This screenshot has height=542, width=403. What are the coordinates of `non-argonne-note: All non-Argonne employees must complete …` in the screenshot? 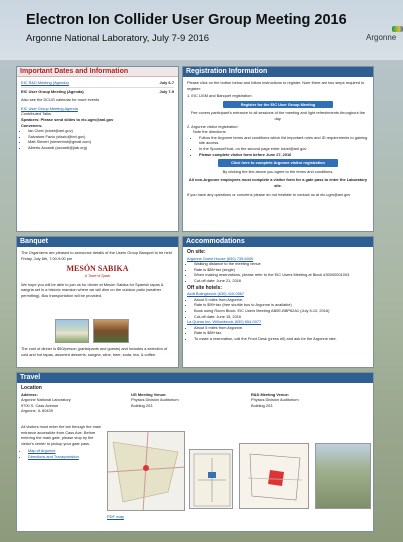 It's located at (278, 182).